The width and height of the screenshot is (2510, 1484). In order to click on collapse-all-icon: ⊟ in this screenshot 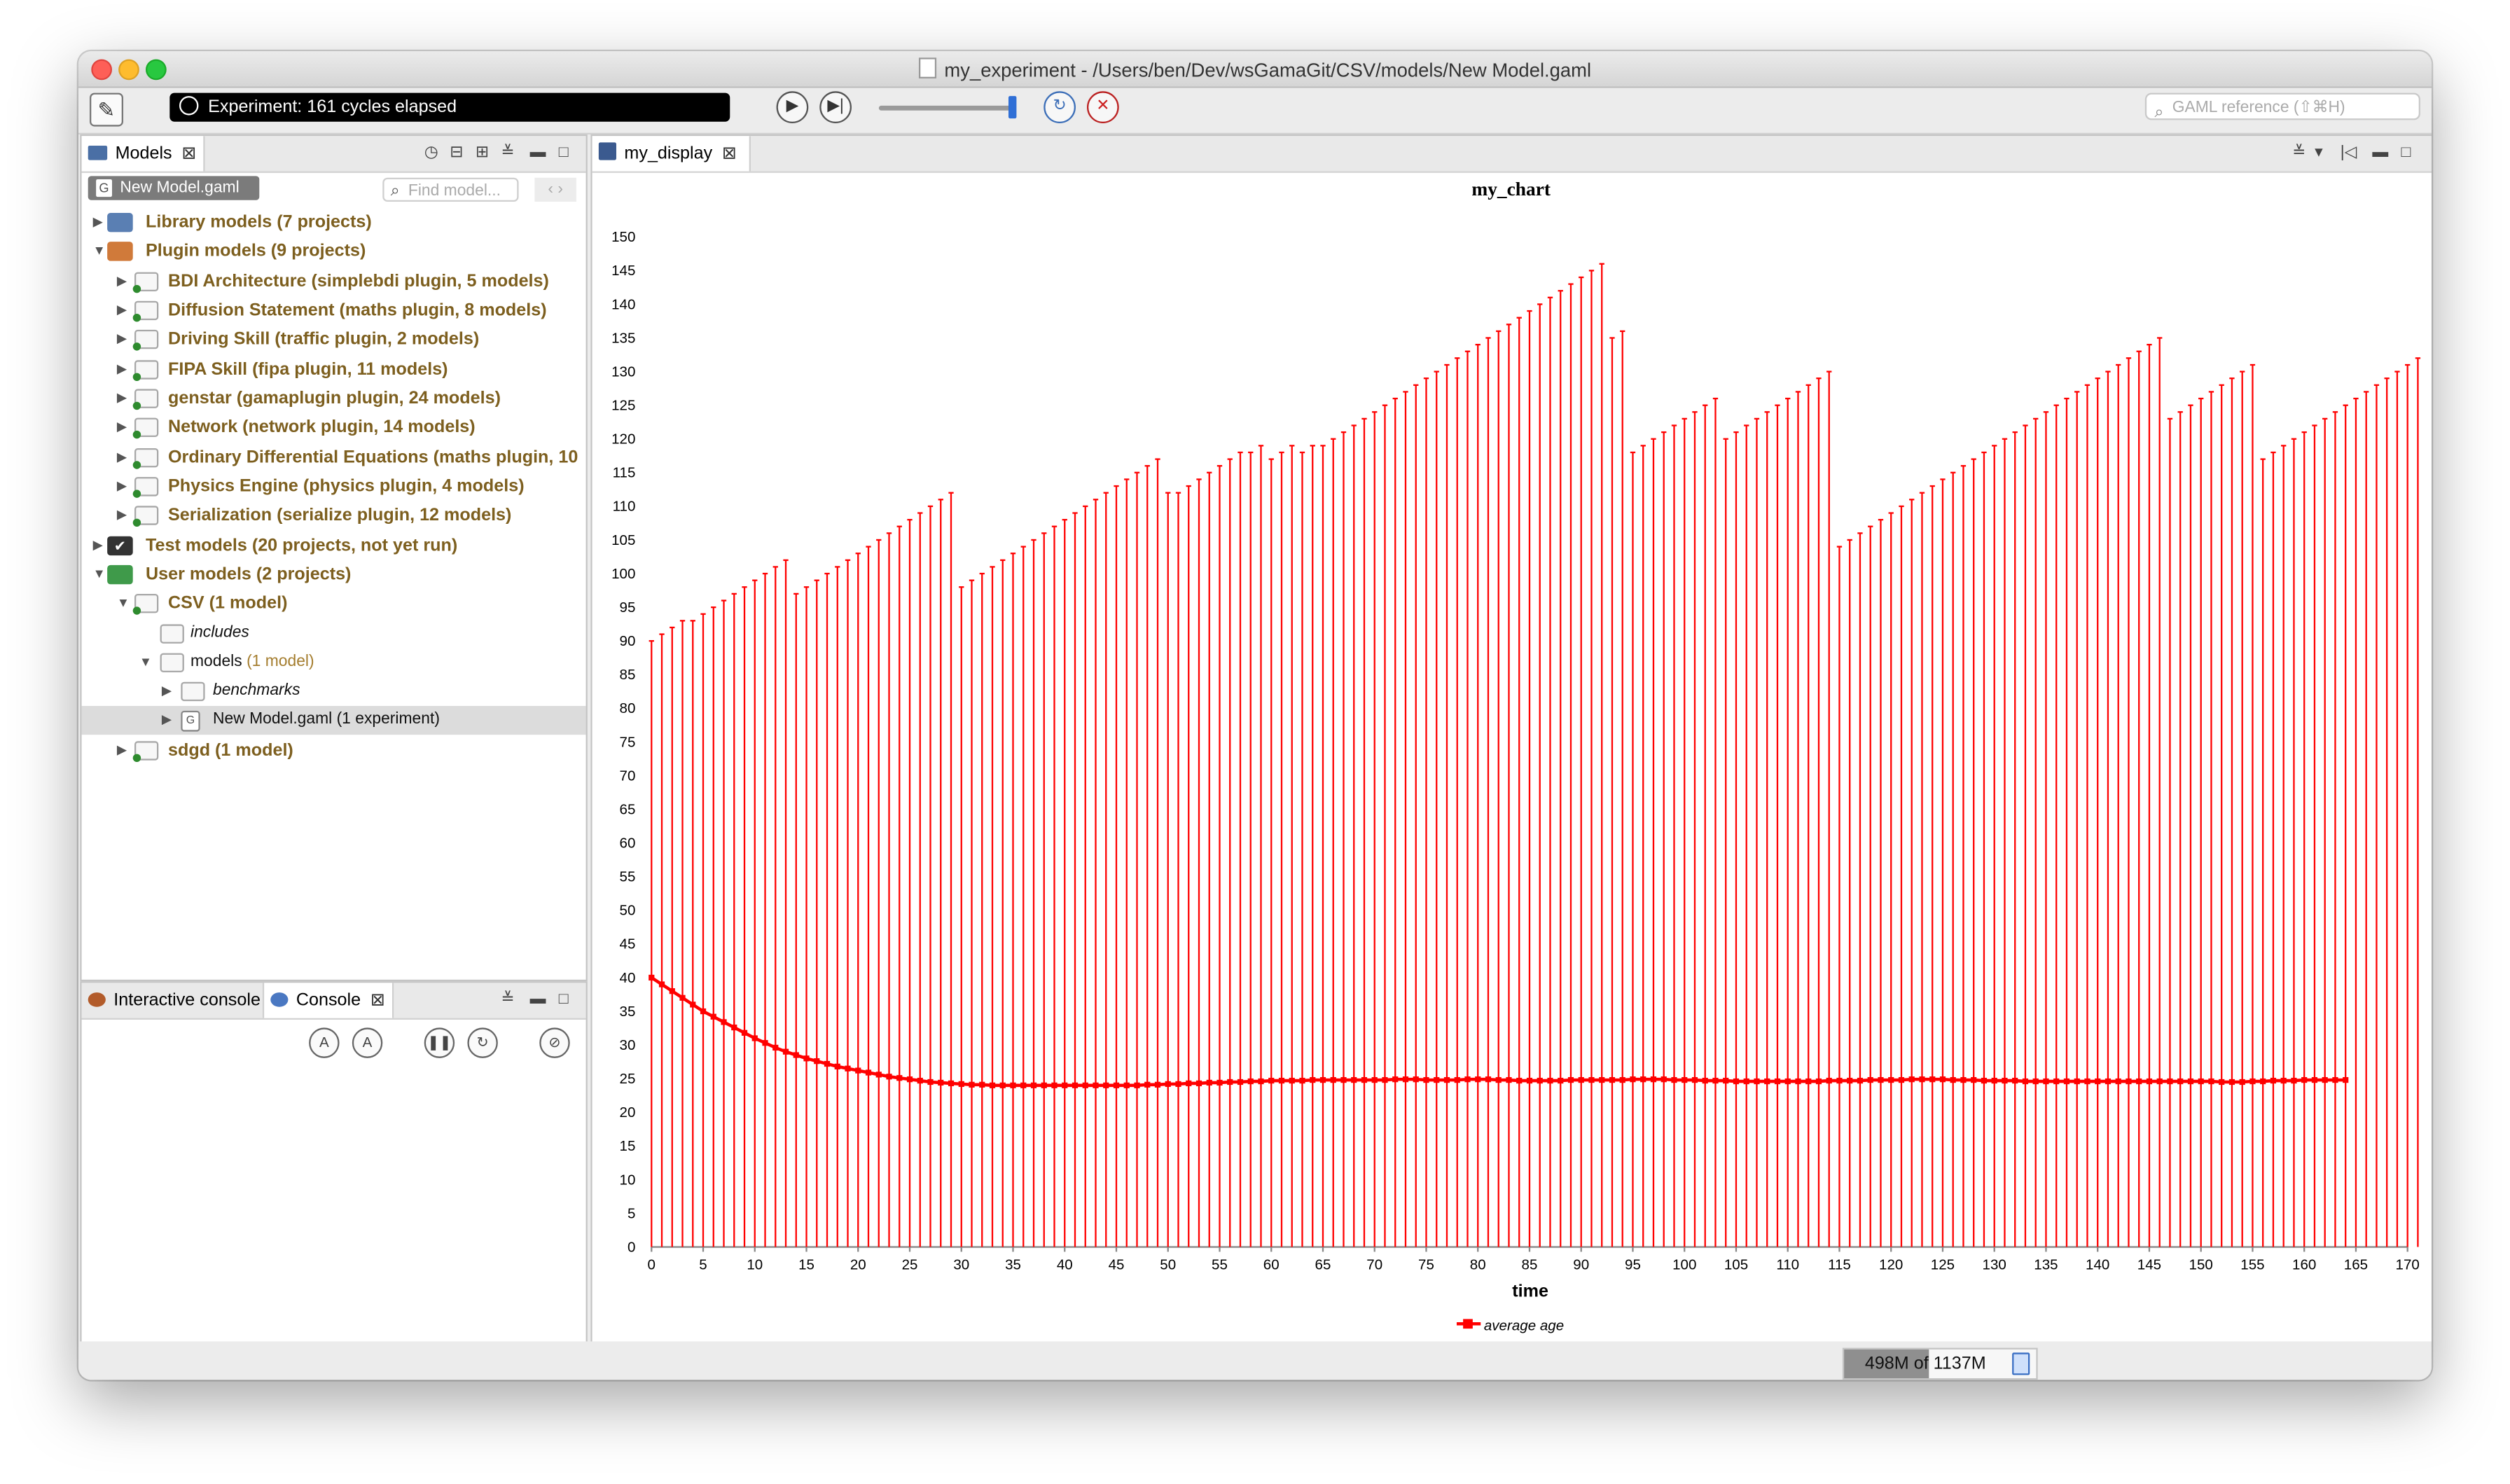, I will do `click(456, 153)`.